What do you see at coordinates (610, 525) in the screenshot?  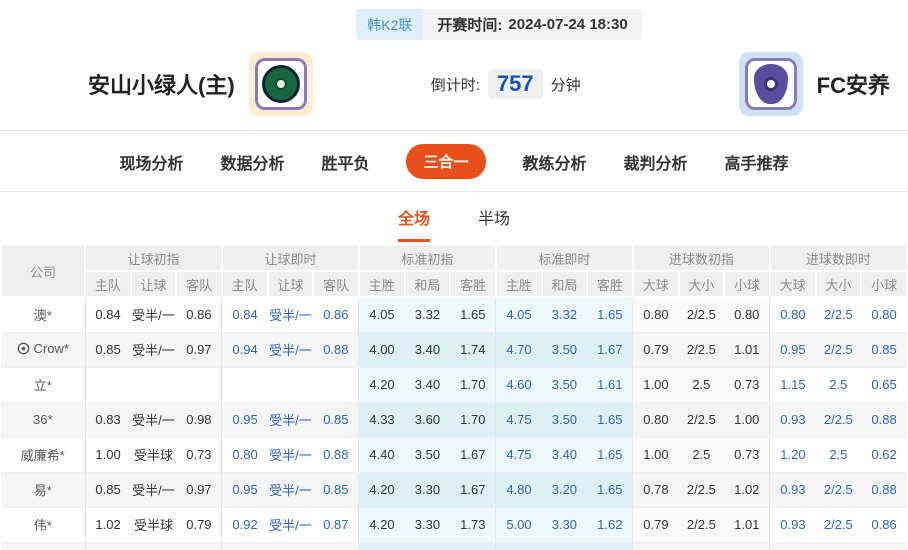 I see `odds-cell: 1.62` at bounding box center [610, 525].